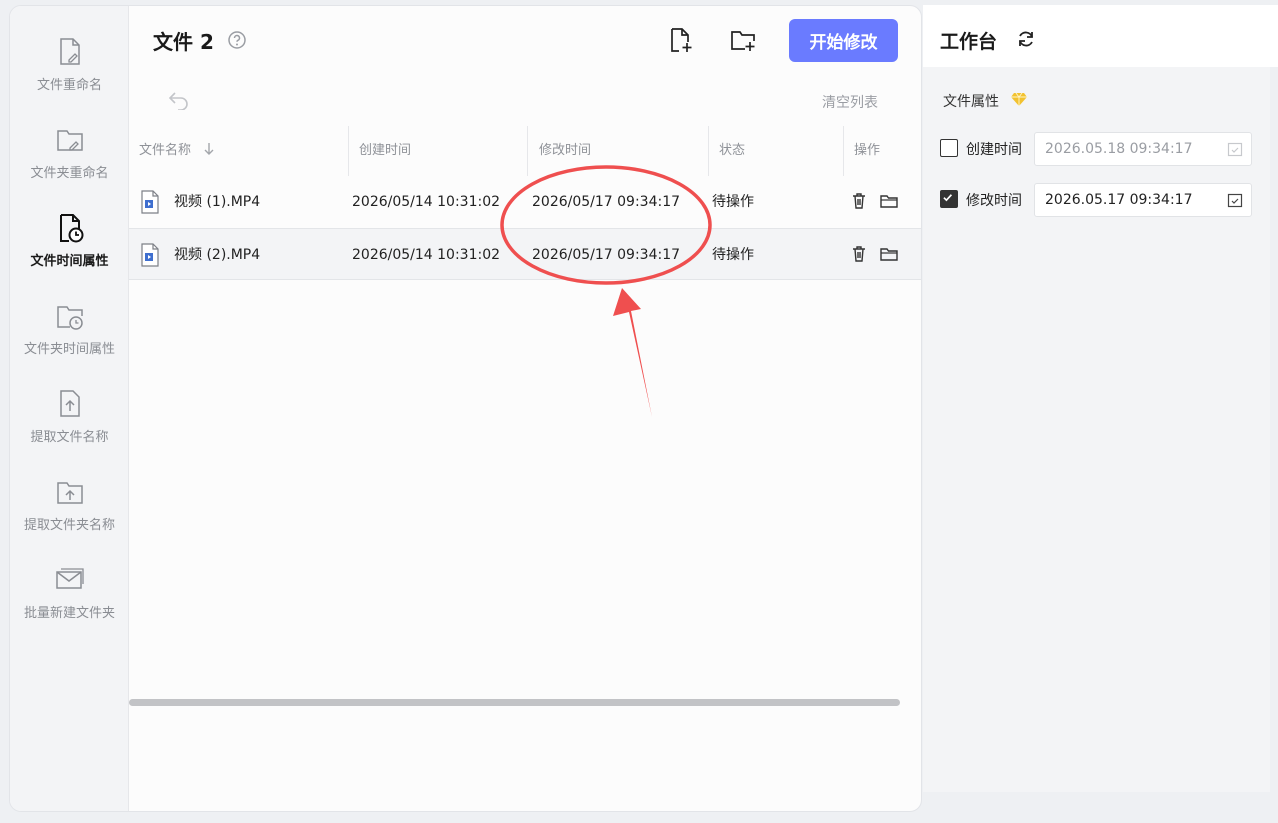 This screenshot has width=1278, height=823. What do you see at coordinates (514, 702) in the screenshot?
I see `horizontal-scrollbar` at bounding box center [514, 702].